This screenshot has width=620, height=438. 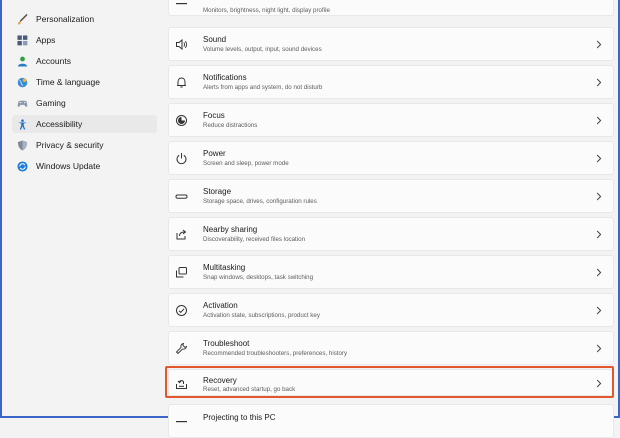 I want to click on speaker-icon, so click(x=181, y=44).